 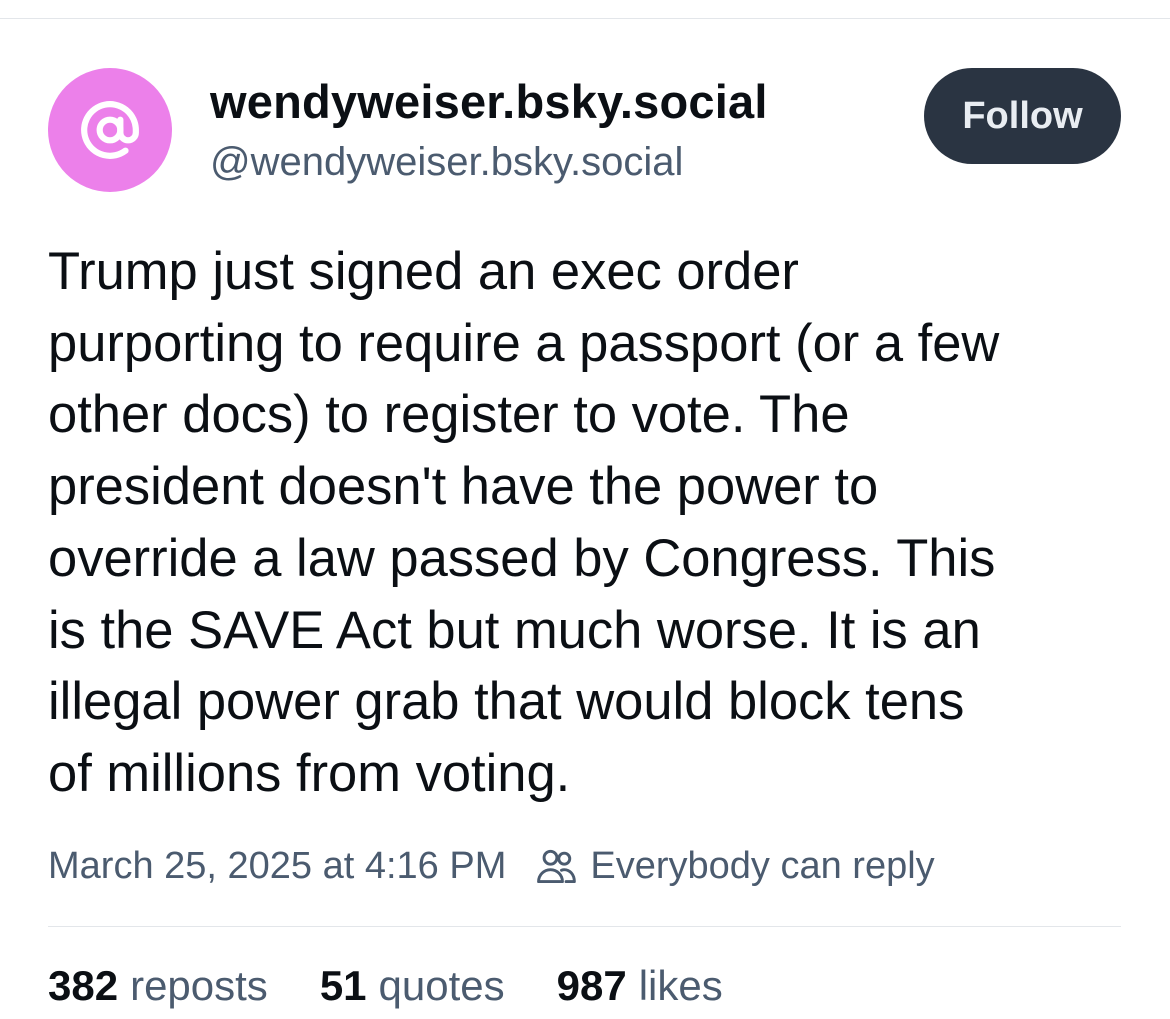 What do you see at coordinates (446, 162) in the screenshot?
I see `author-handle: @wendyweiser.bsky.social` at bounding box center [446, 162].